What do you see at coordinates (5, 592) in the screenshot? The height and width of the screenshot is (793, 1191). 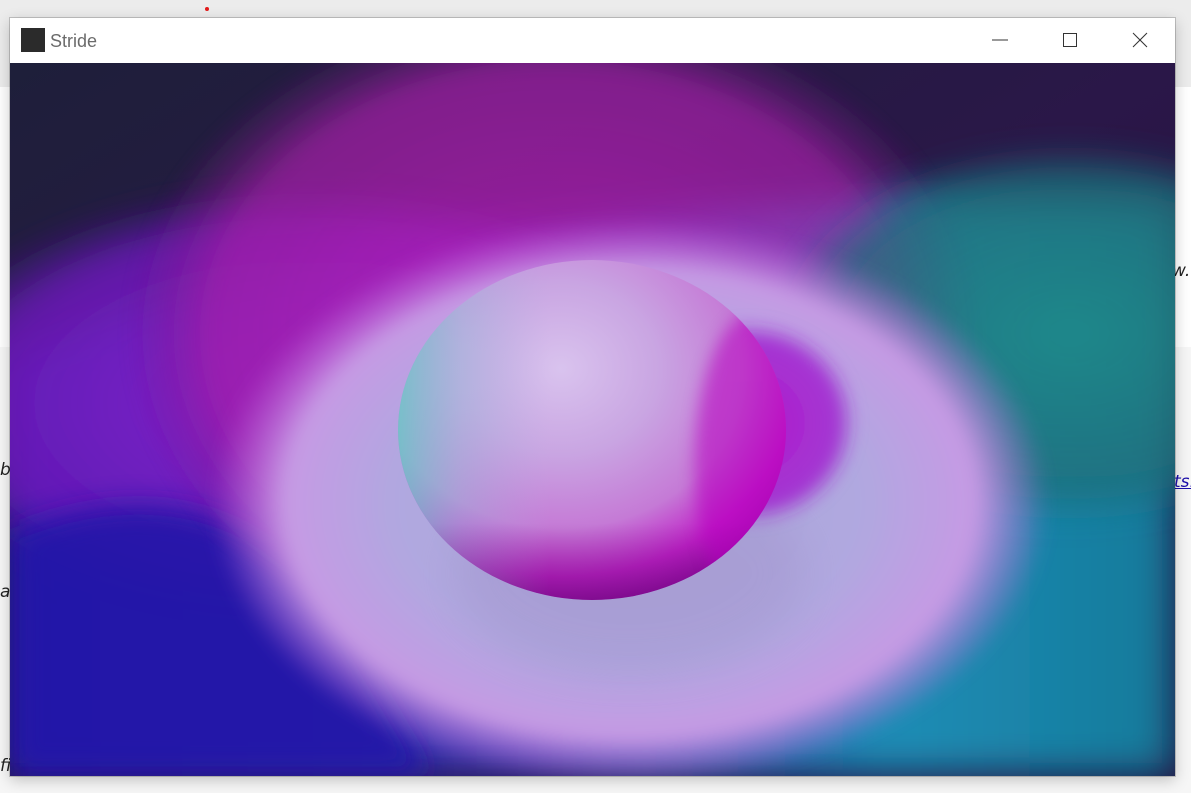 I see `background-text-fragment: a` at bounding box center [5, 592].